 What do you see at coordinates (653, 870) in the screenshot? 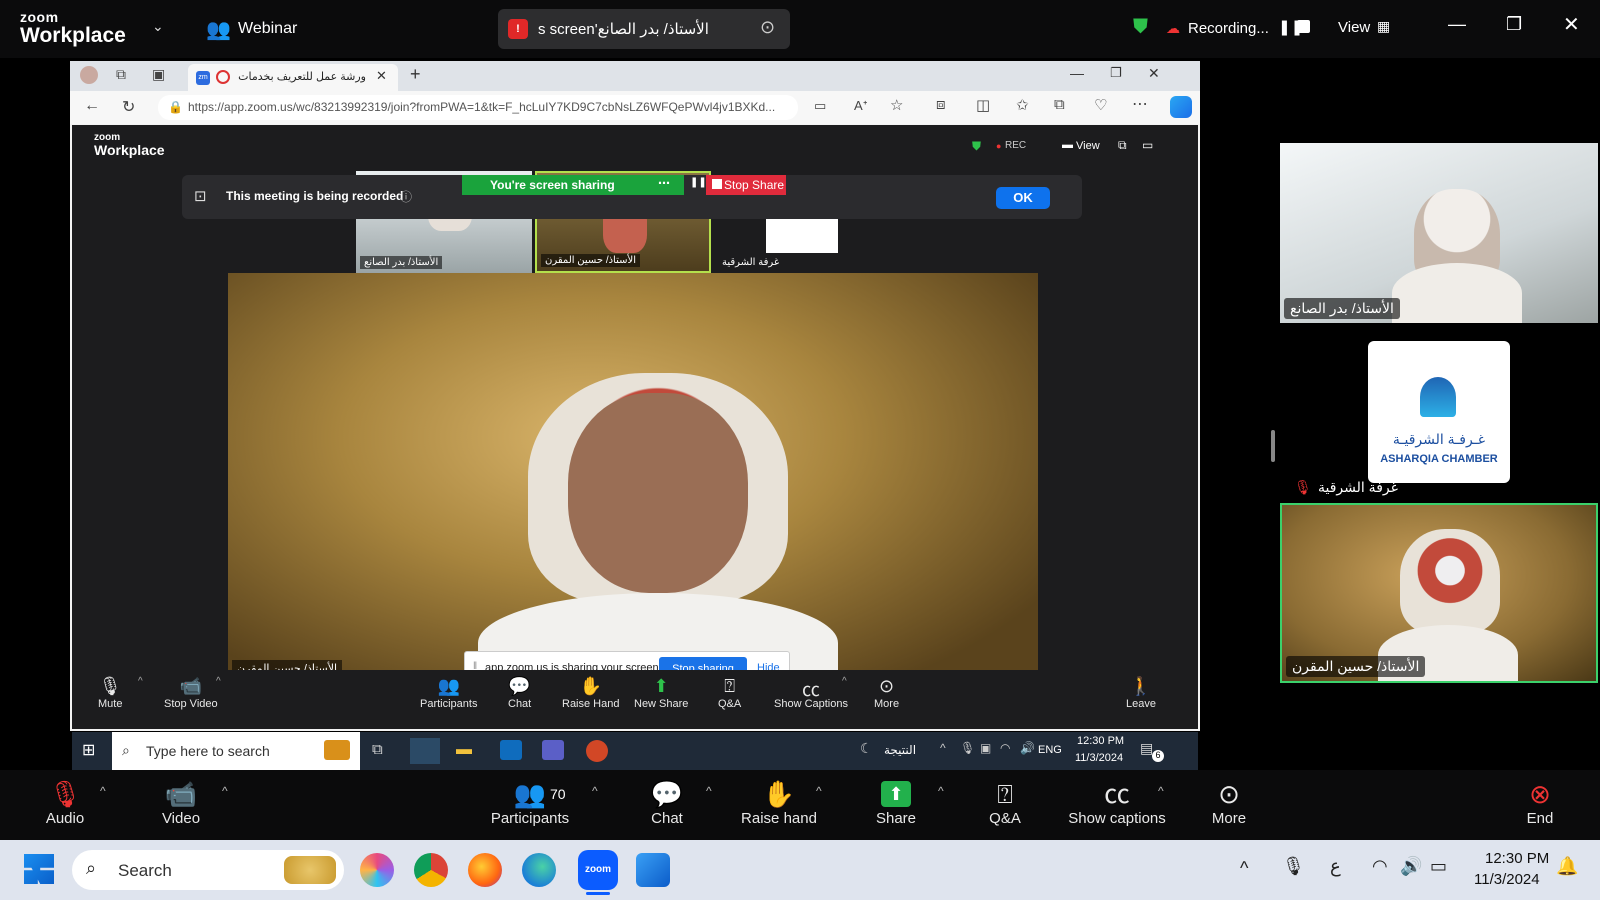
I see `photos-app-icon` at bounding box center [653, 870].